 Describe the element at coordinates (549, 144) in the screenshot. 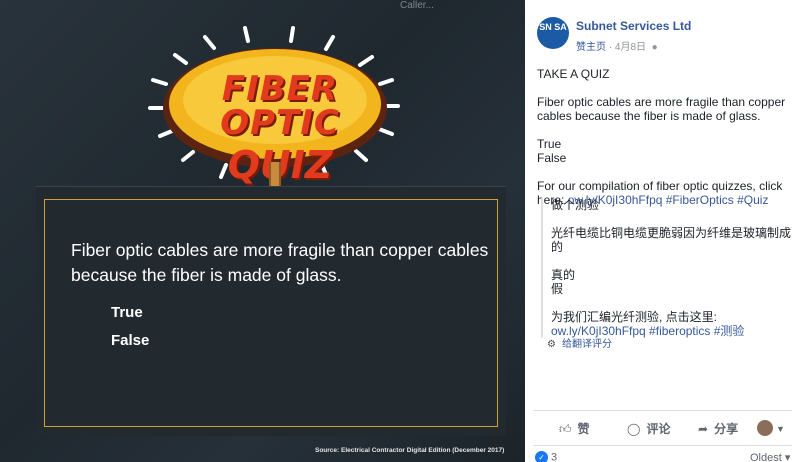

I see `post-option-true: True` at that location.